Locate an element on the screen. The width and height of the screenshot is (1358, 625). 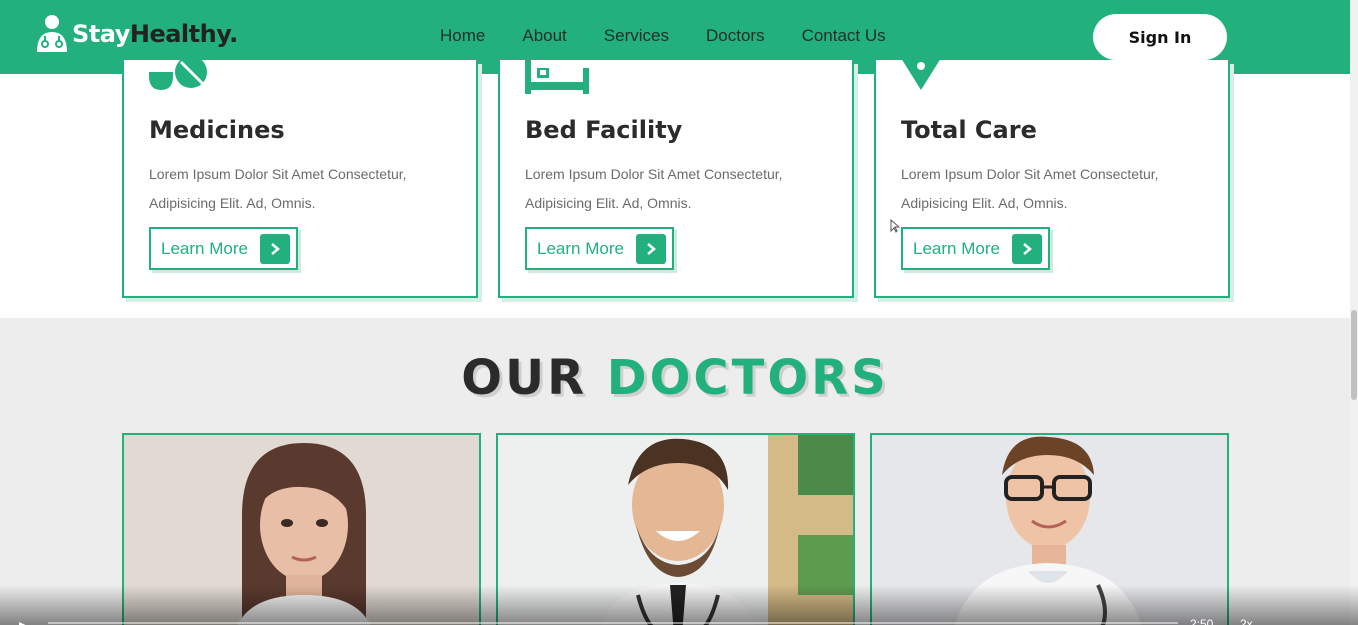
map-marker-icon is located at coordinates (921, 77).